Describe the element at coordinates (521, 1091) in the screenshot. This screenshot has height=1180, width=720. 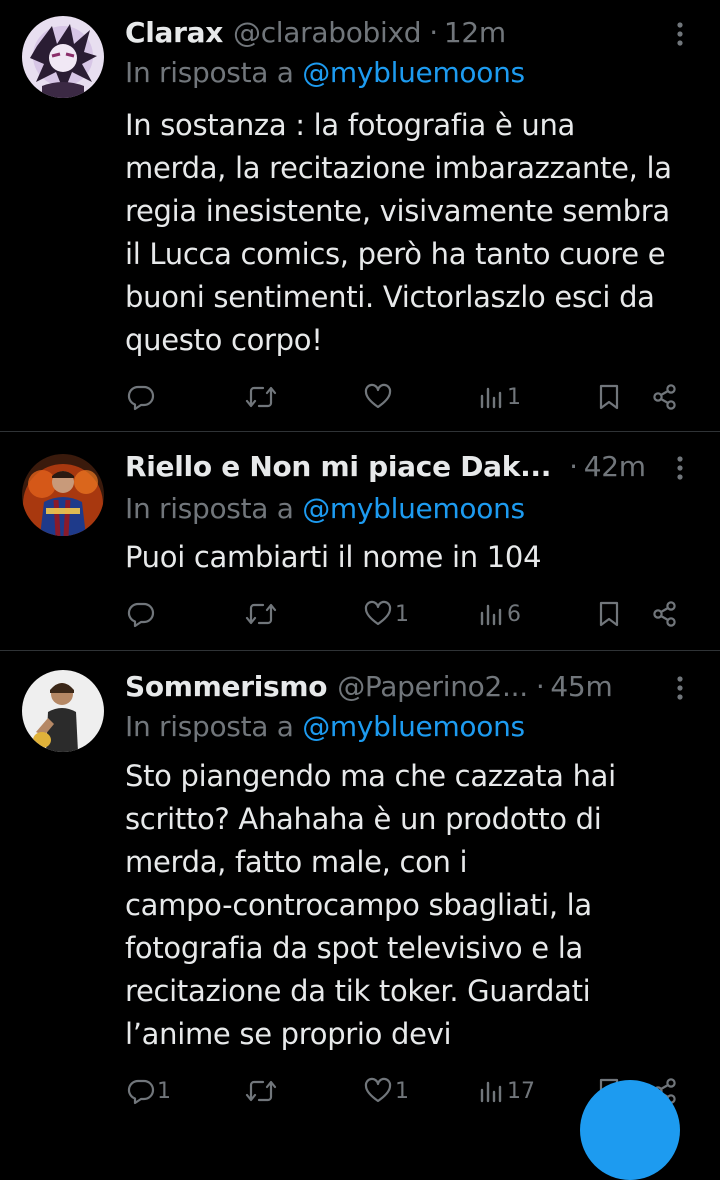
I see `views-count: 17` at that location.